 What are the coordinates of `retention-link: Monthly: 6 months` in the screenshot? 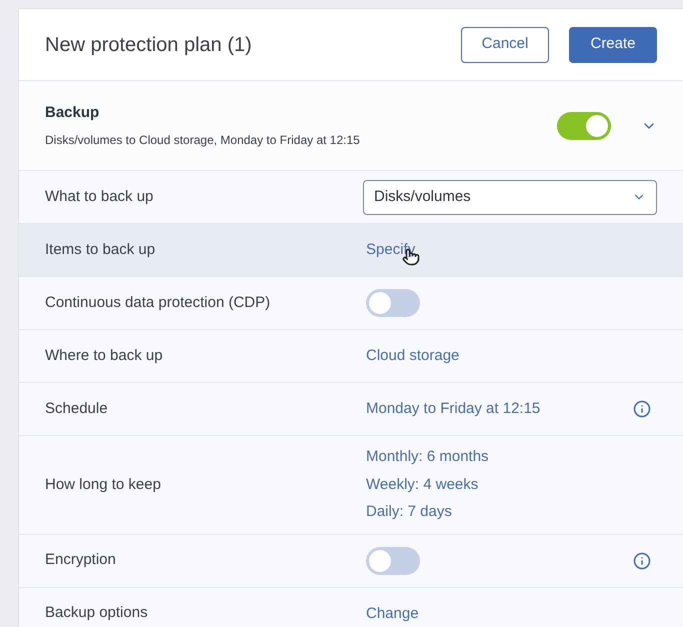 It's located at (427, 457).